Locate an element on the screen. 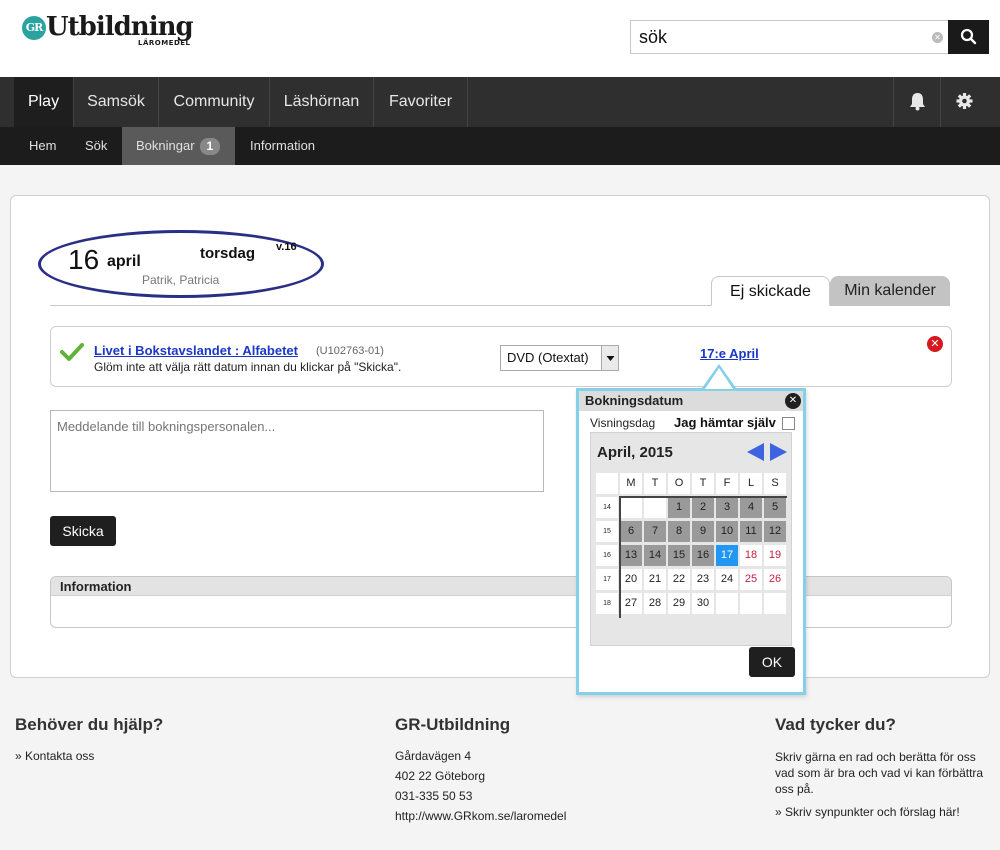 The image size is (1000, 850). footer-org-title: GR-Utbildning is located at coordinates (453, 724).